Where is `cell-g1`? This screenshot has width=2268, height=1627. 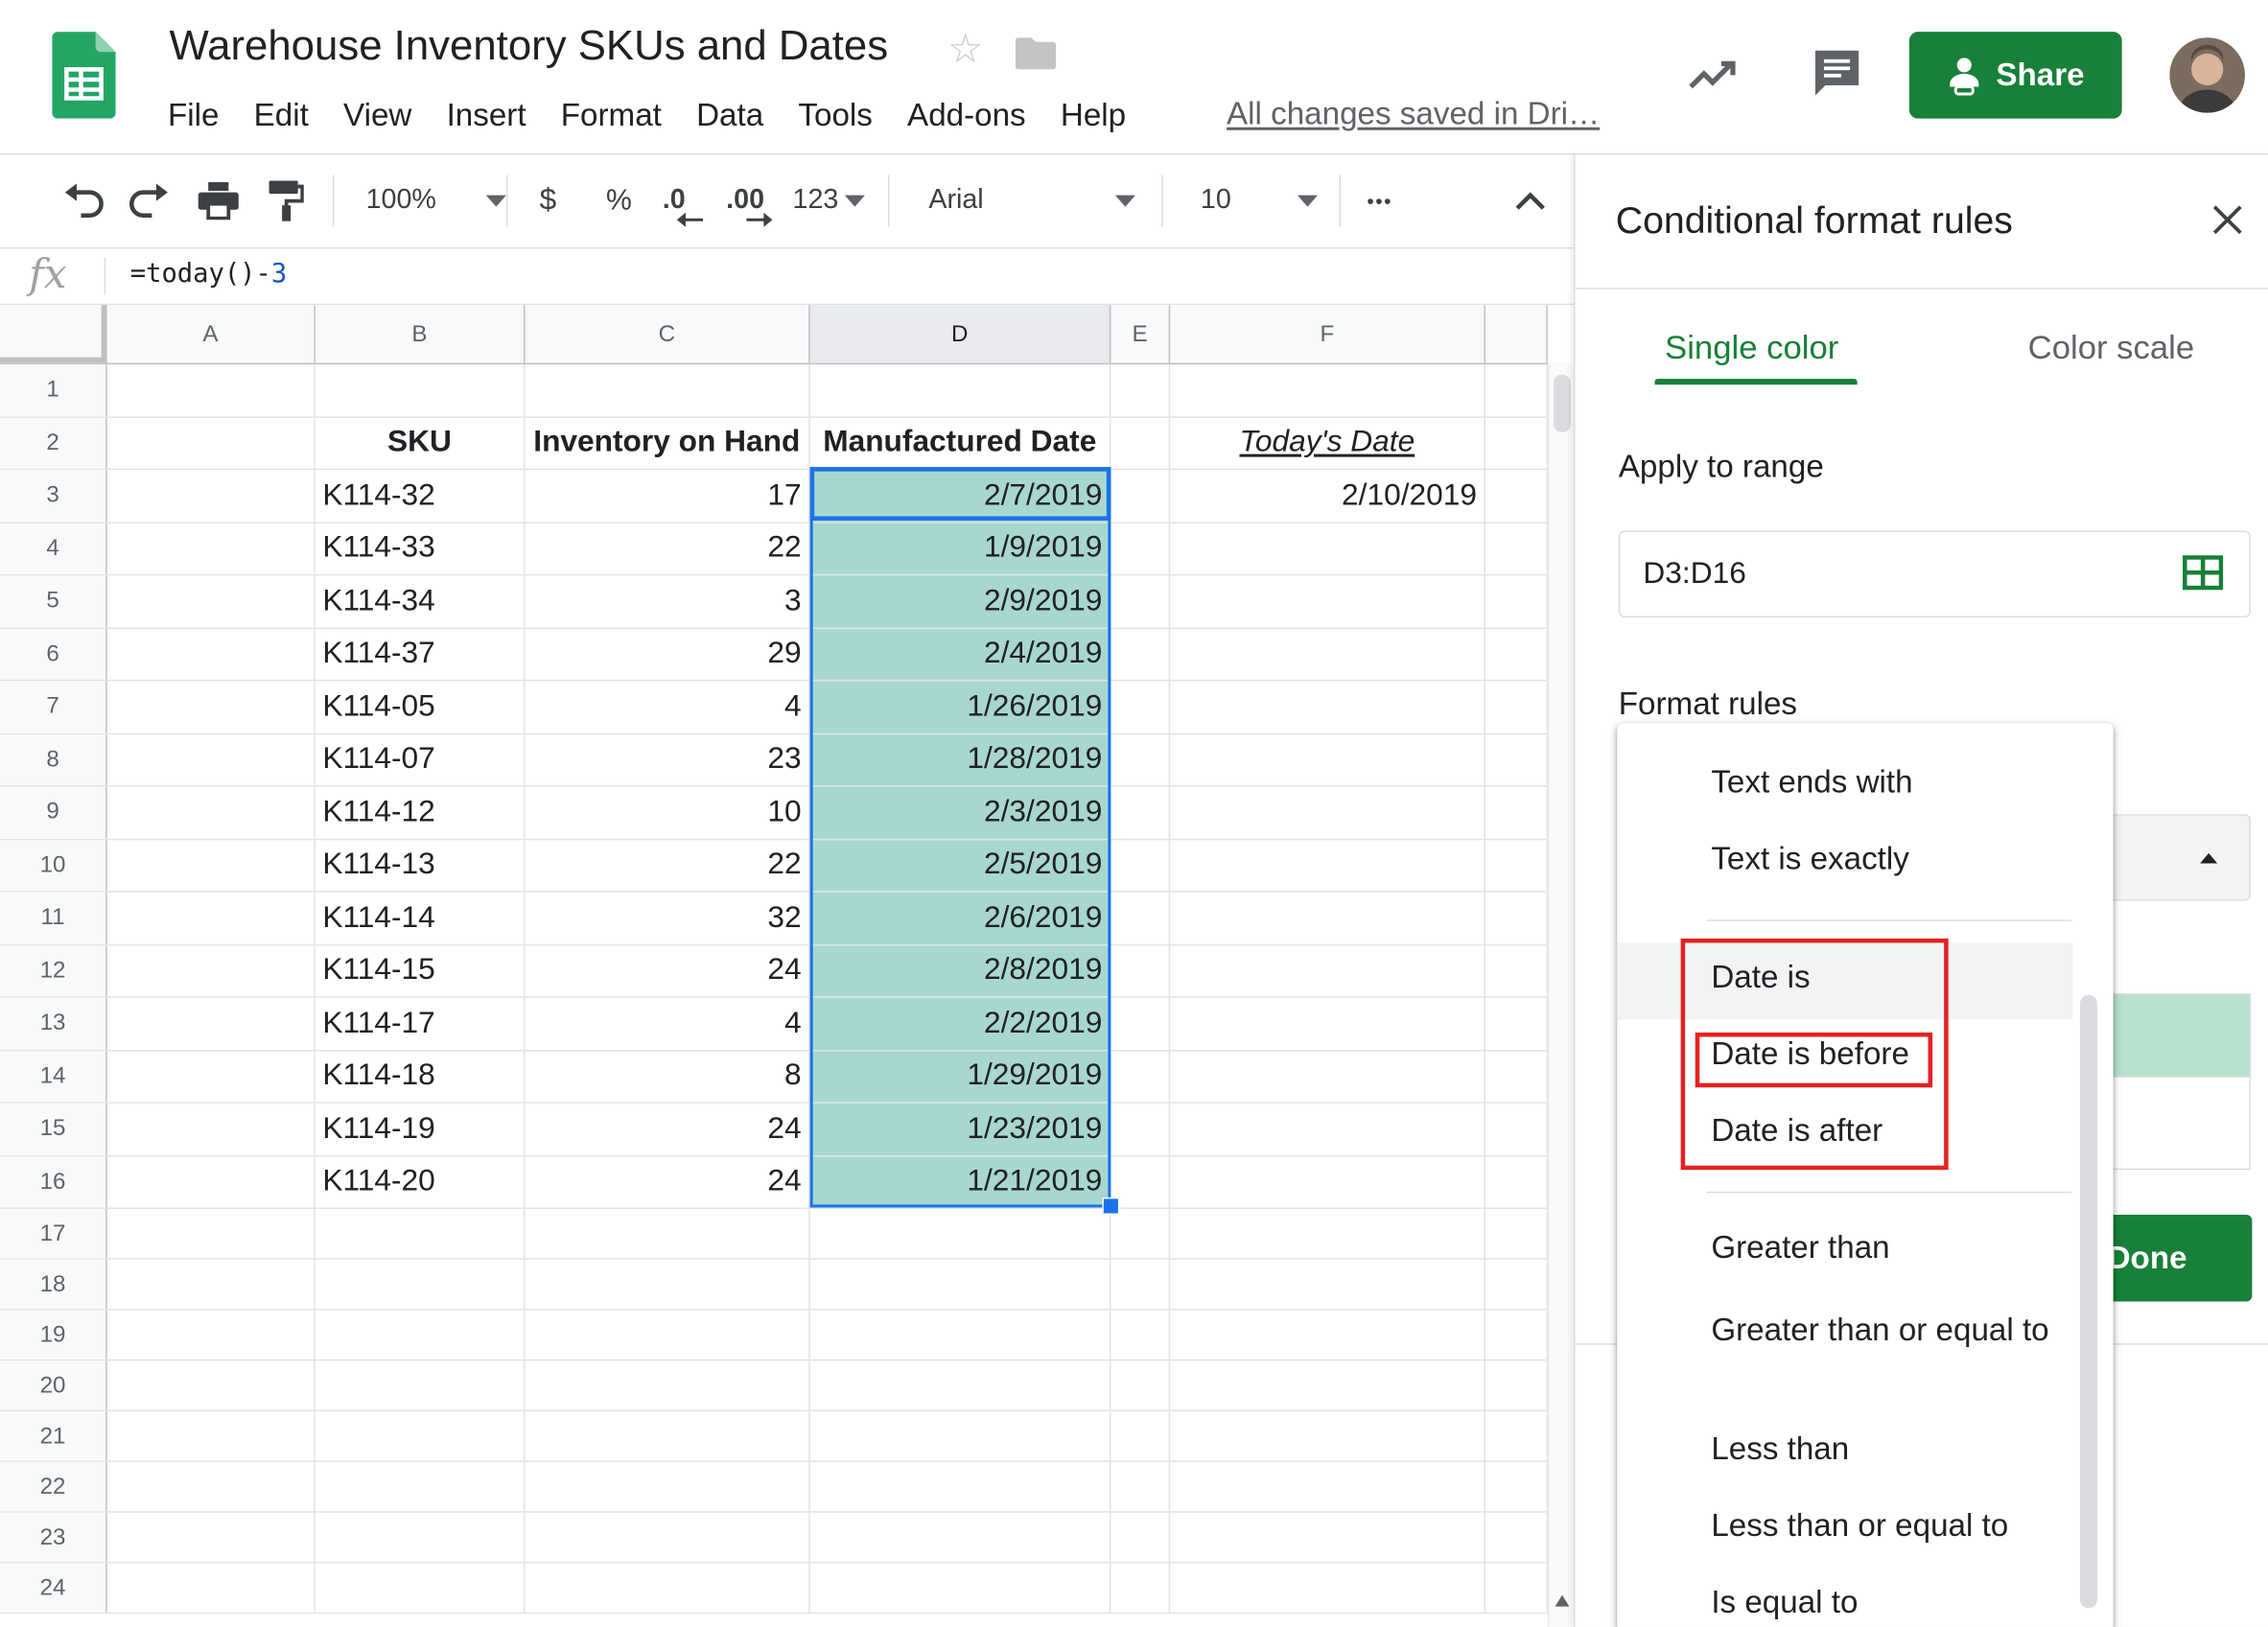
cell-g1 is located at coordinates (1517, 390).